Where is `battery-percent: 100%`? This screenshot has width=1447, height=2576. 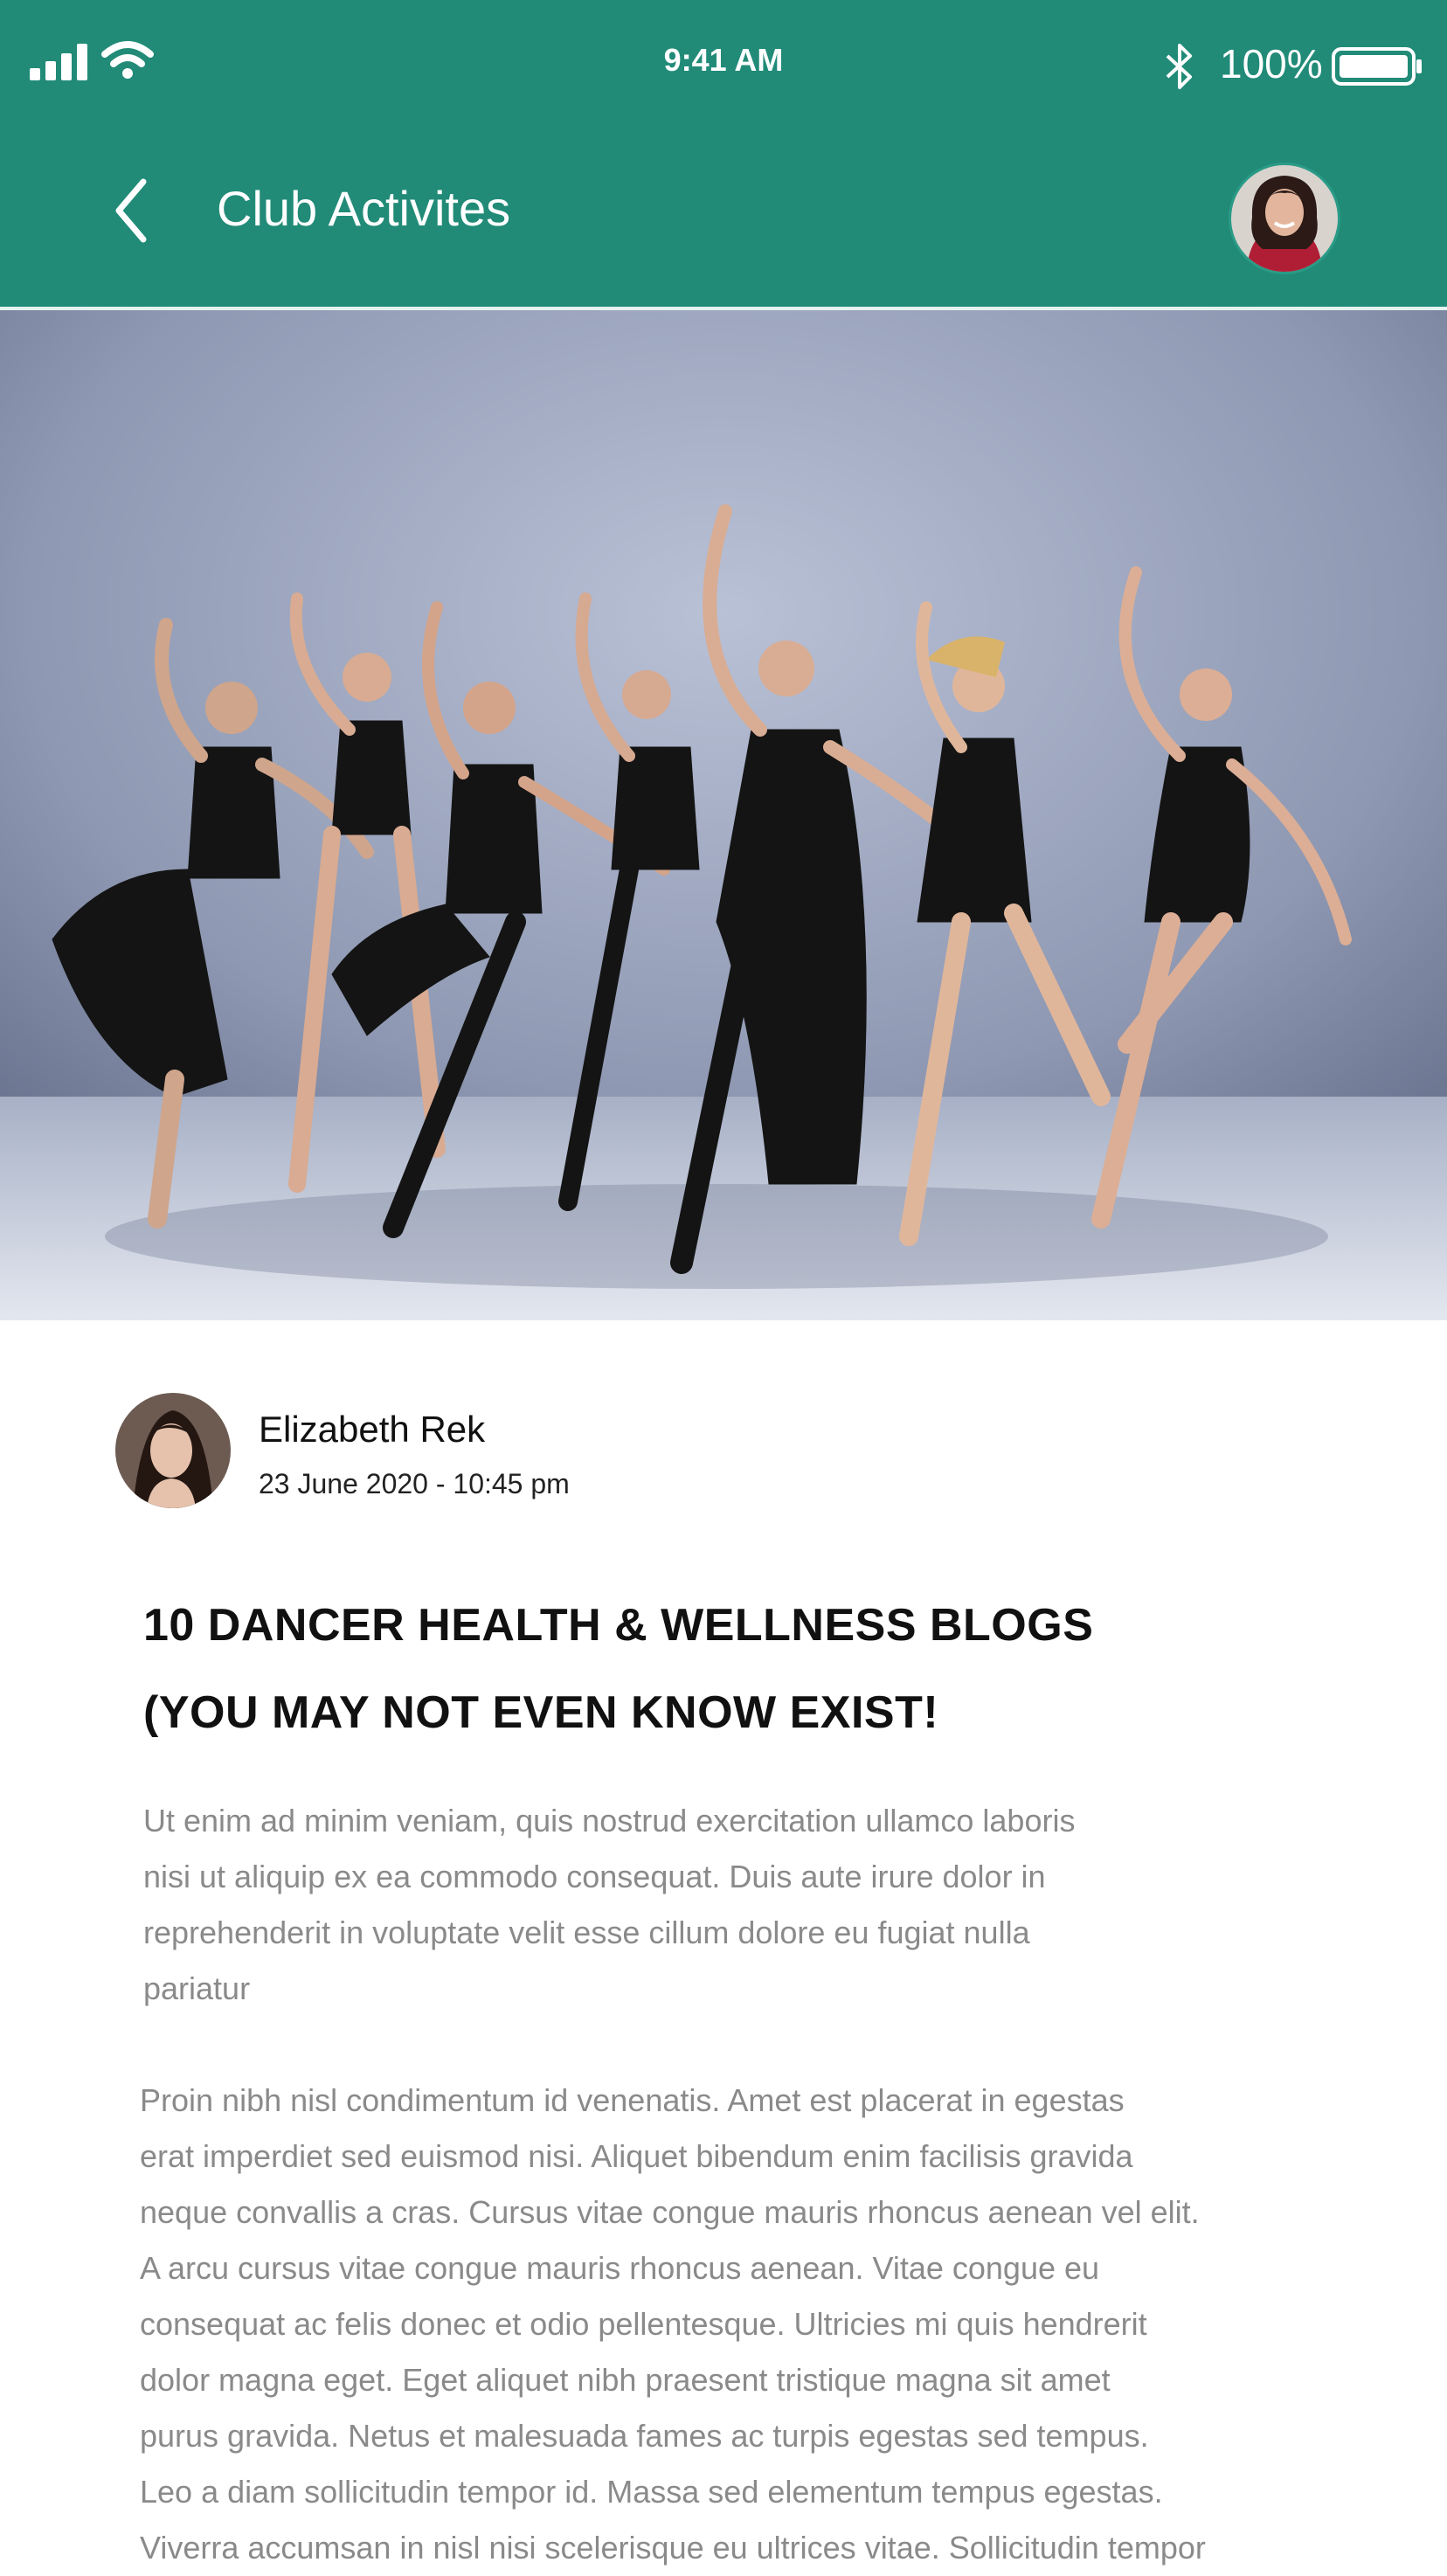
battery-percent: 100% is located at coordinates (1271, 64).